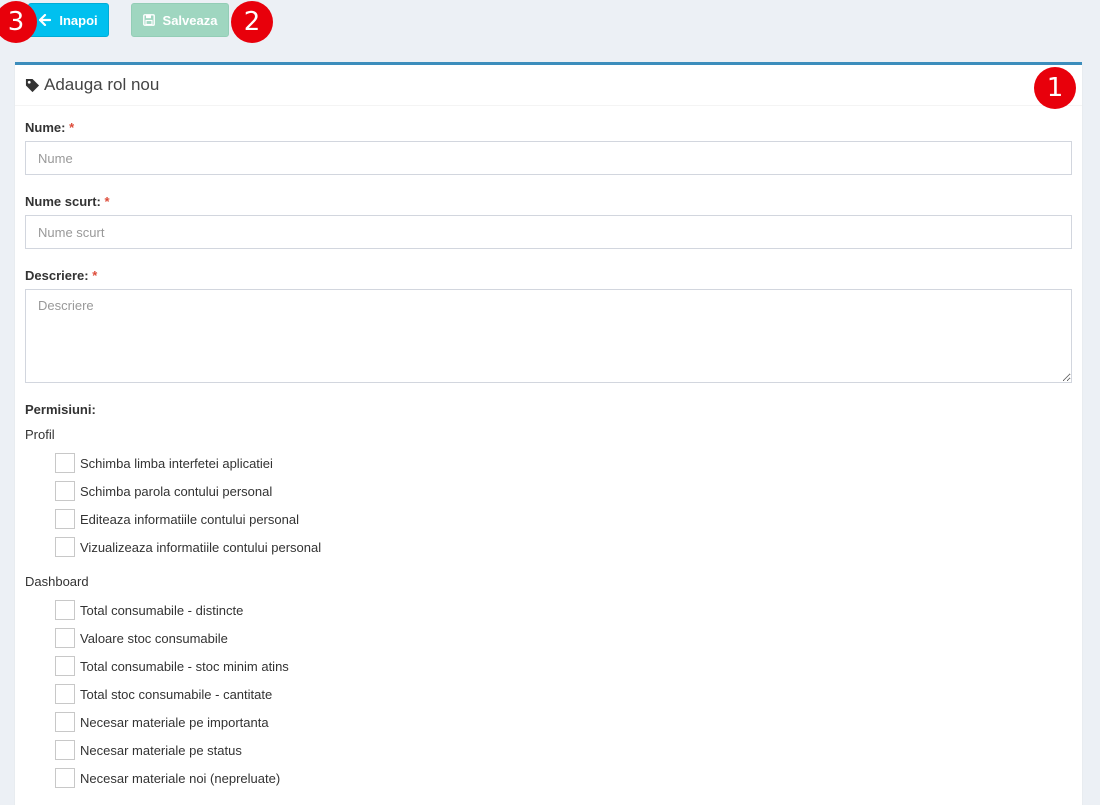 The image size is (1100, 805). Describe the element at coordinates (102, 84) in the screenshot. I see `panel-title: Adauga rol nou` at that location.